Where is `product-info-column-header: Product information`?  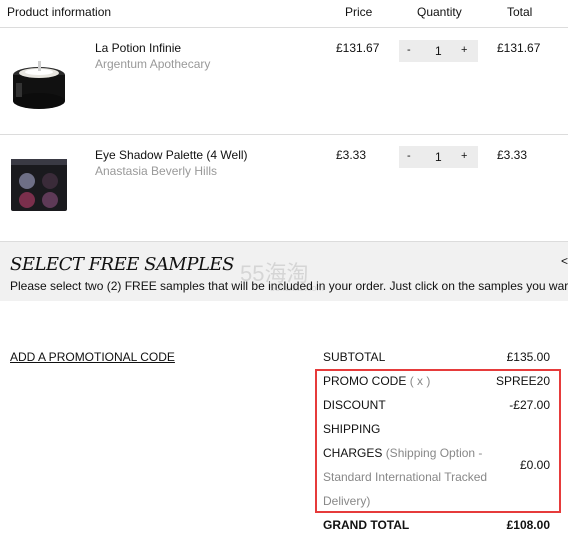 product-info-column-header: Product information is located at coordinates (59, 12).